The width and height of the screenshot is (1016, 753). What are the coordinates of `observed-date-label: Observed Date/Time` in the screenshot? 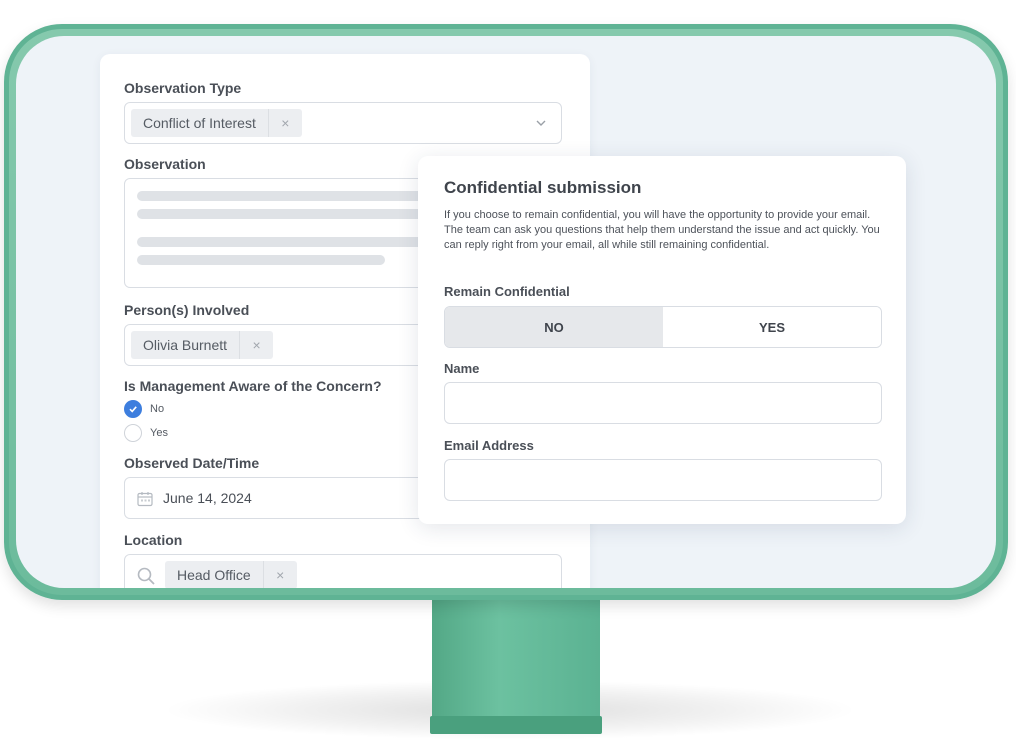 It's located at (192, 463).